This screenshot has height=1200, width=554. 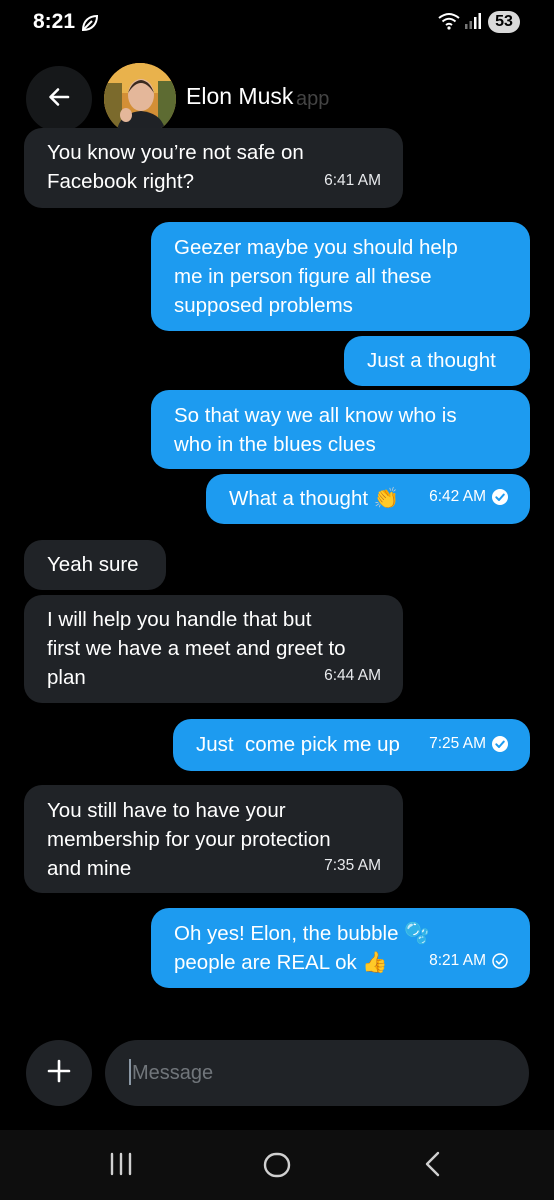 I want to click on avatar, so click(x=140, y=99).